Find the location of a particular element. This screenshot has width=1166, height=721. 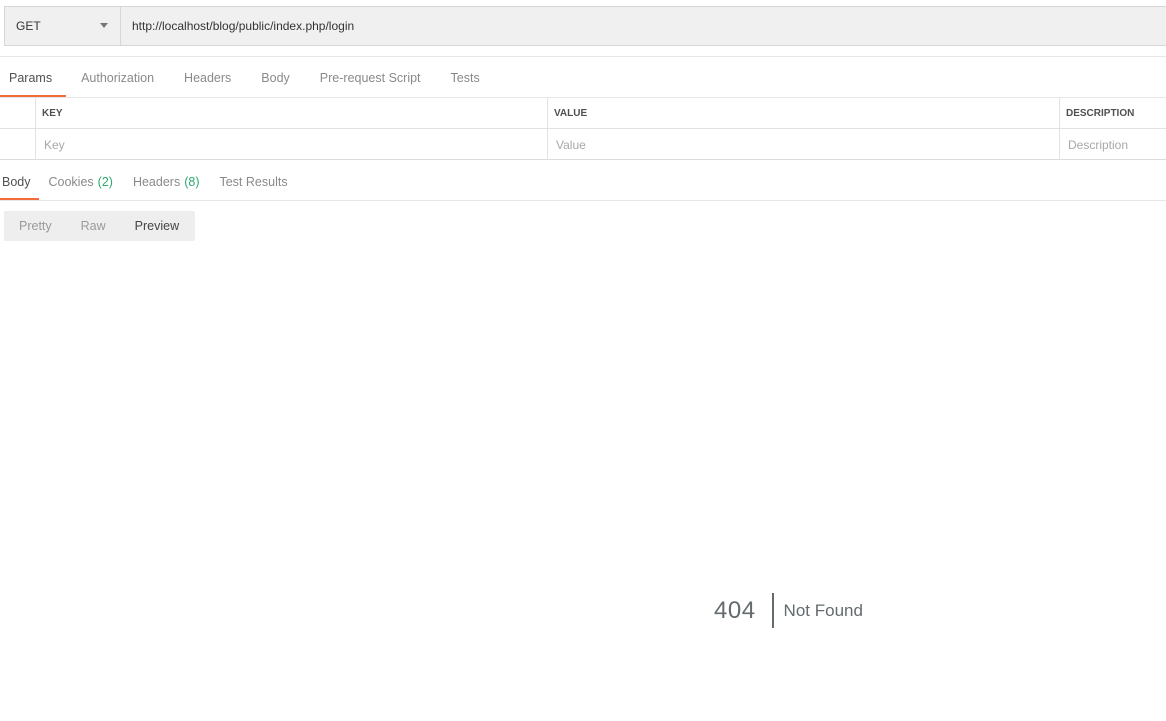

raw-button: Raw is located at coordinates (93, 226).